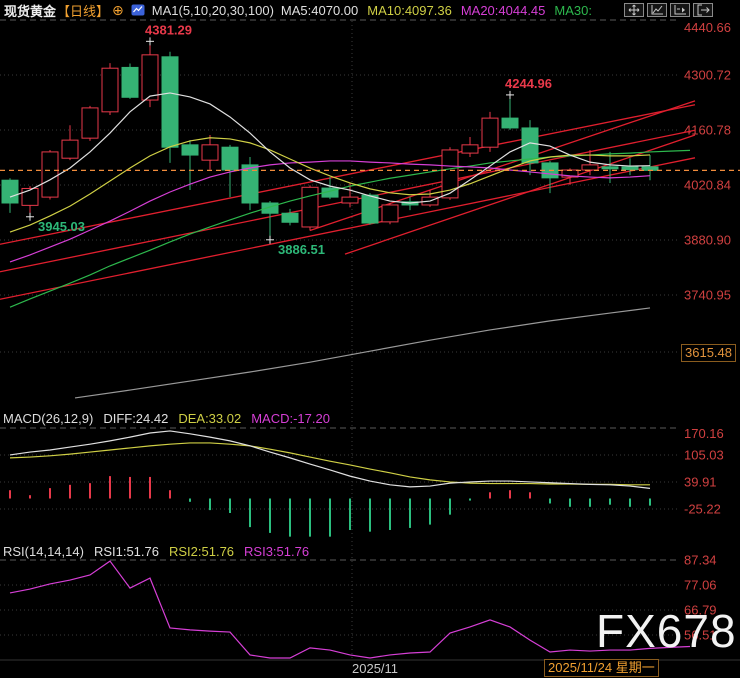  I want to click on scale-axes-icon, so click(657, 10).